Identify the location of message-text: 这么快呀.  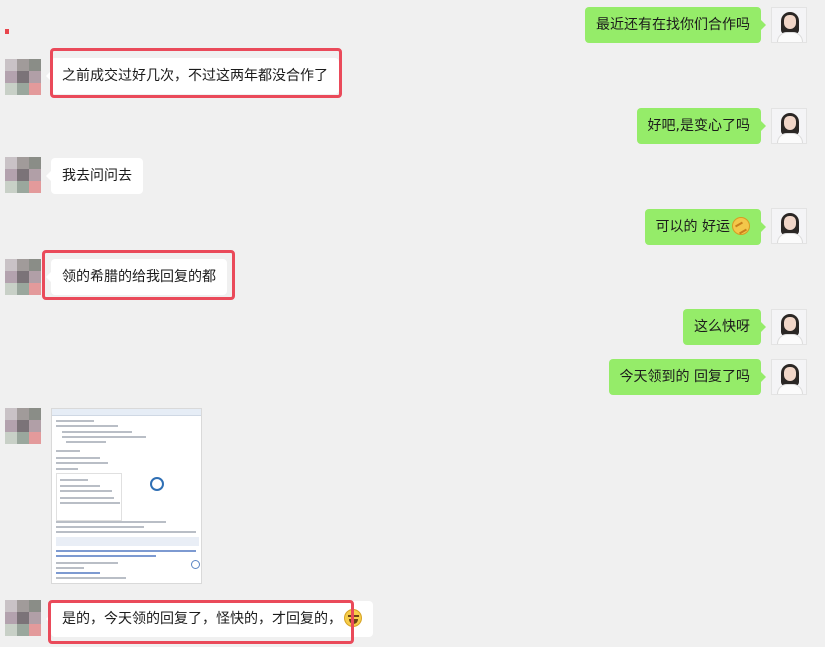
(722, 327).